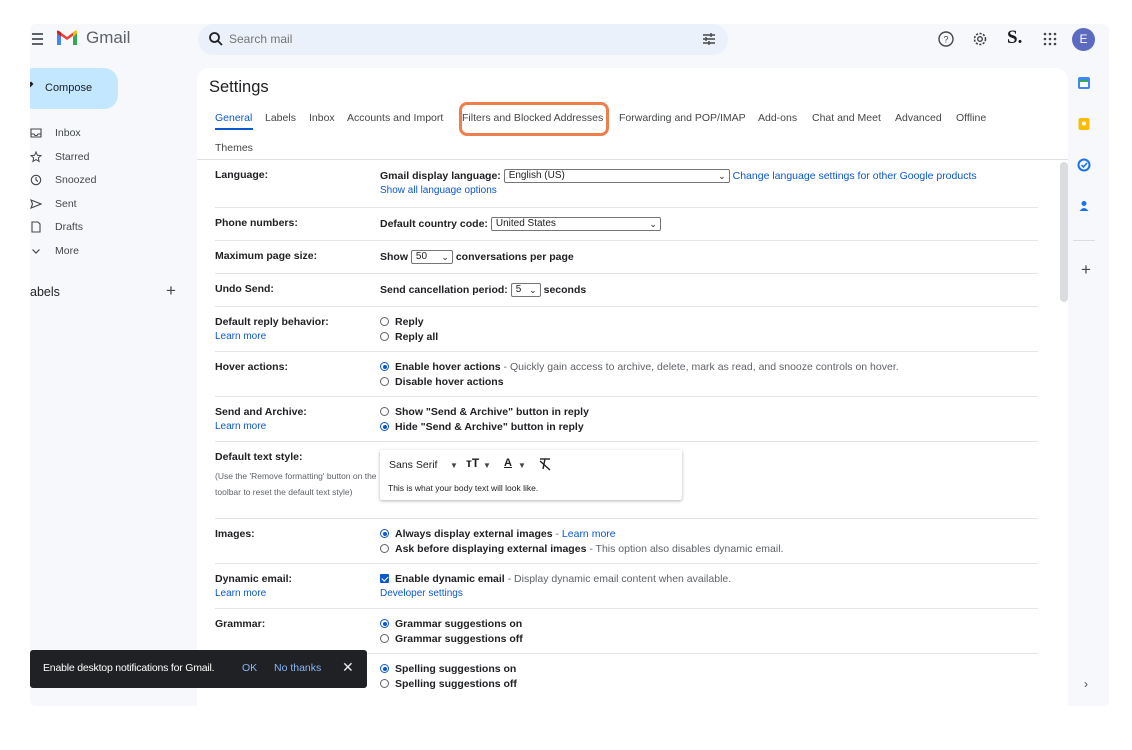  What do you see at coordinates (110, 134) in the screenshot?
I see `nav-item-inbox: Inbox` at bounding box center [110, 134].